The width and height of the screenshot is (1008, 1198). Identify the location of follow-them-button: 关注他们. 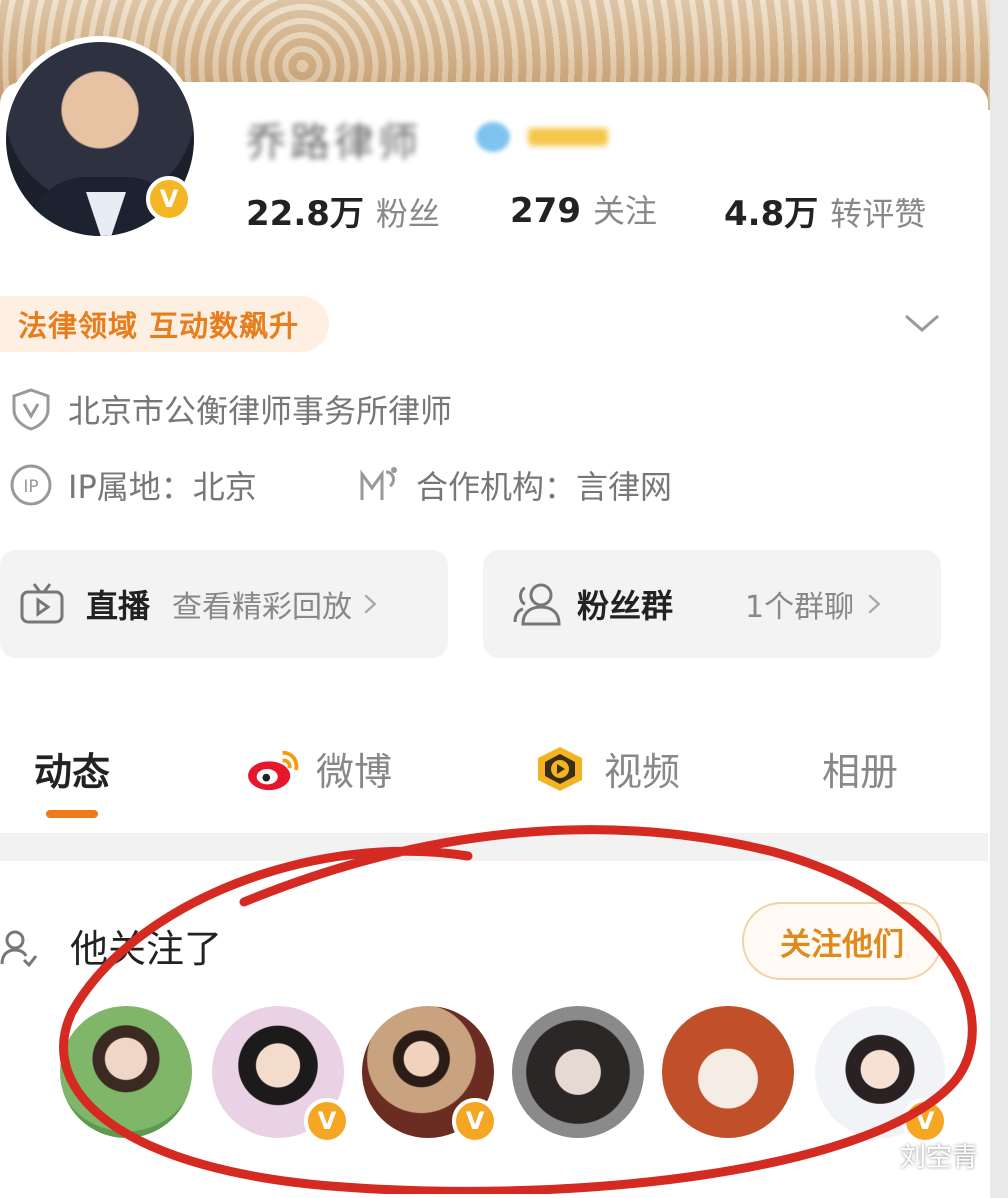
(842, 941).